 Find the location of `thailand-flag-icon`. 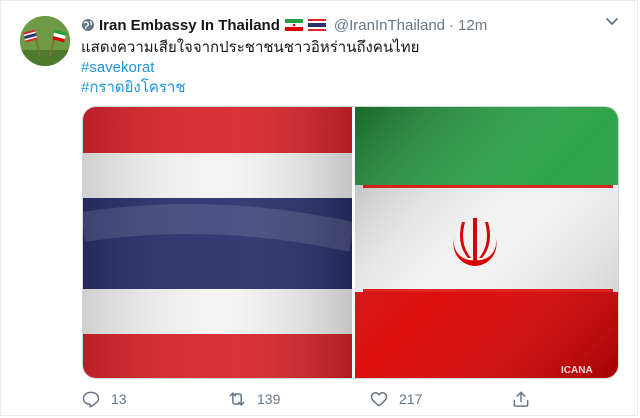

thailand-flag-icon is located at coordinates (316, 25).